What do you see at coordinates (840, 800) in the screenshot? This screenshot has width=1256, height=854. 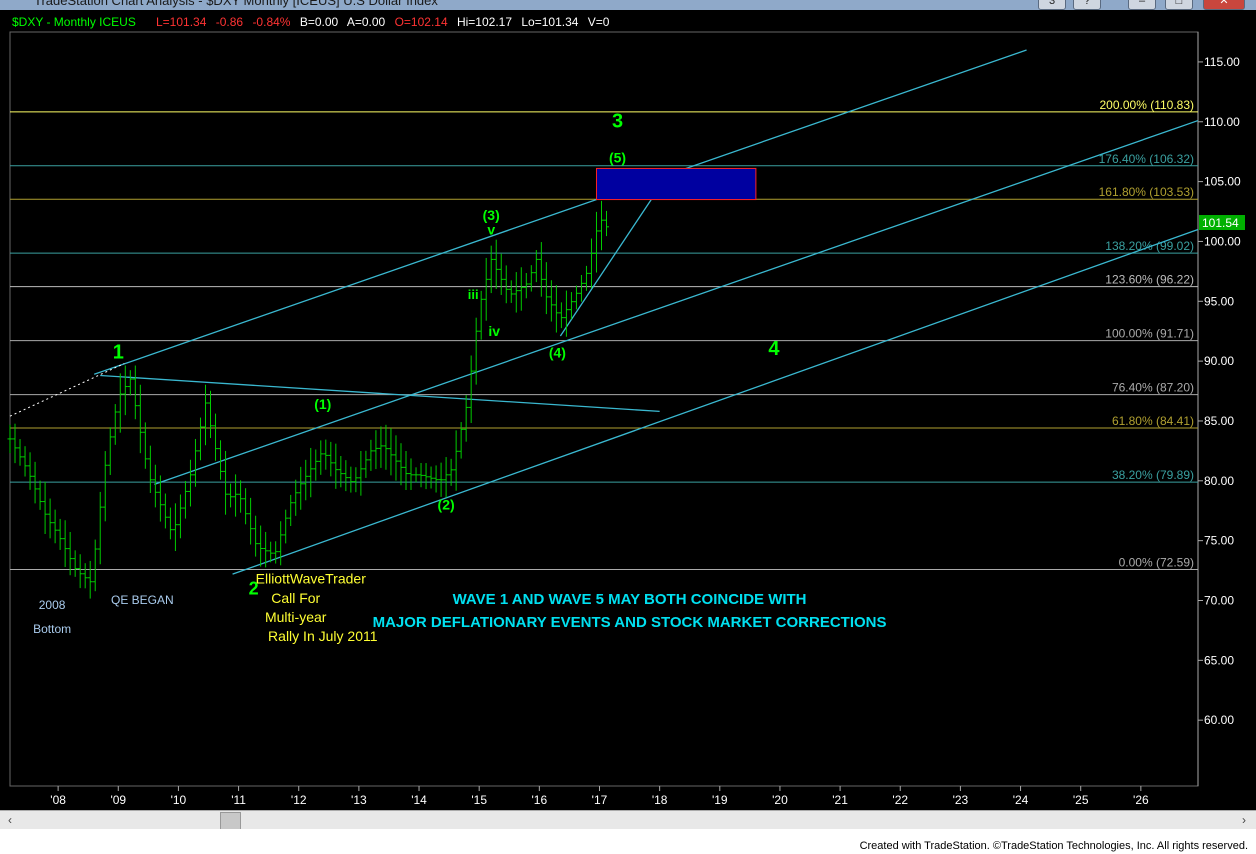 I see `x-tick-label: '21` at bounding box center [840, 800].